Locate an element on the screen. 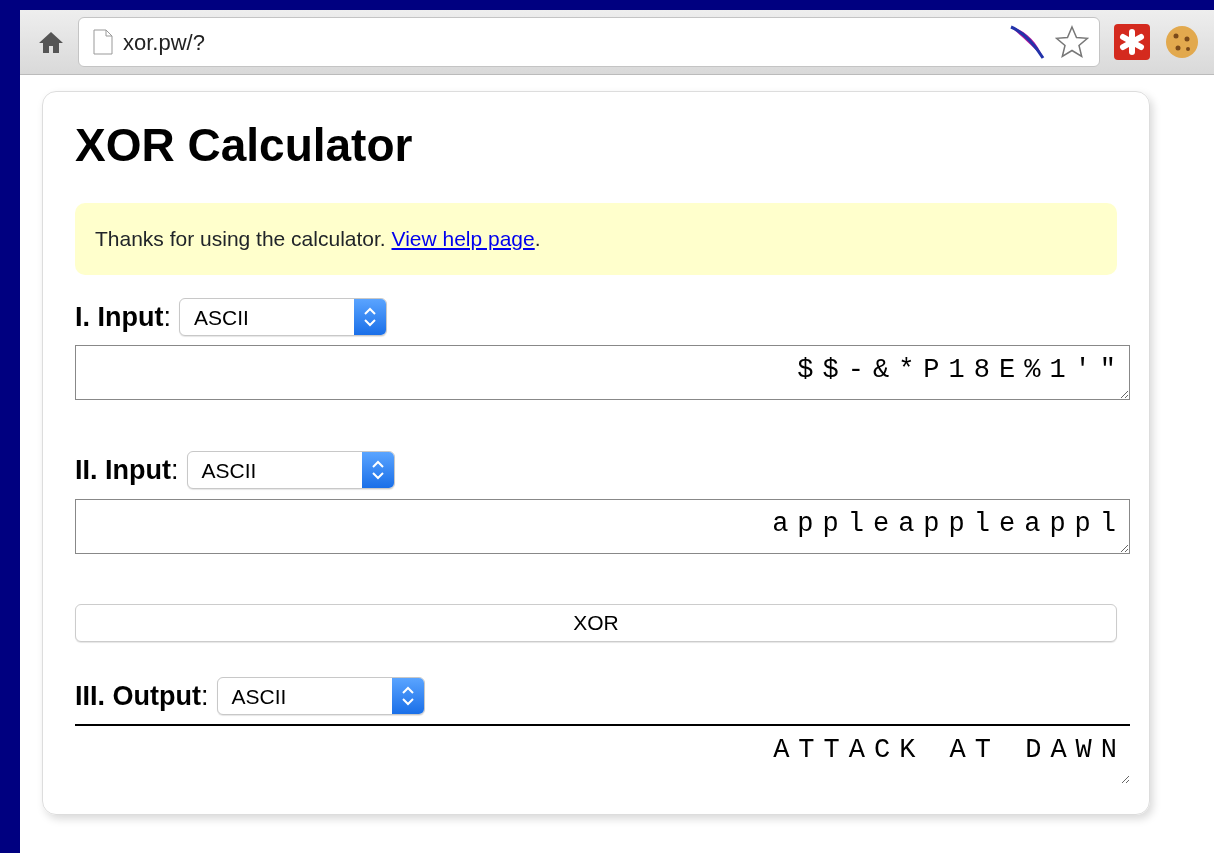 The height and width of the screenshot is (853, 1214). field-label: III. Output: is located at coordinates (142, 696).